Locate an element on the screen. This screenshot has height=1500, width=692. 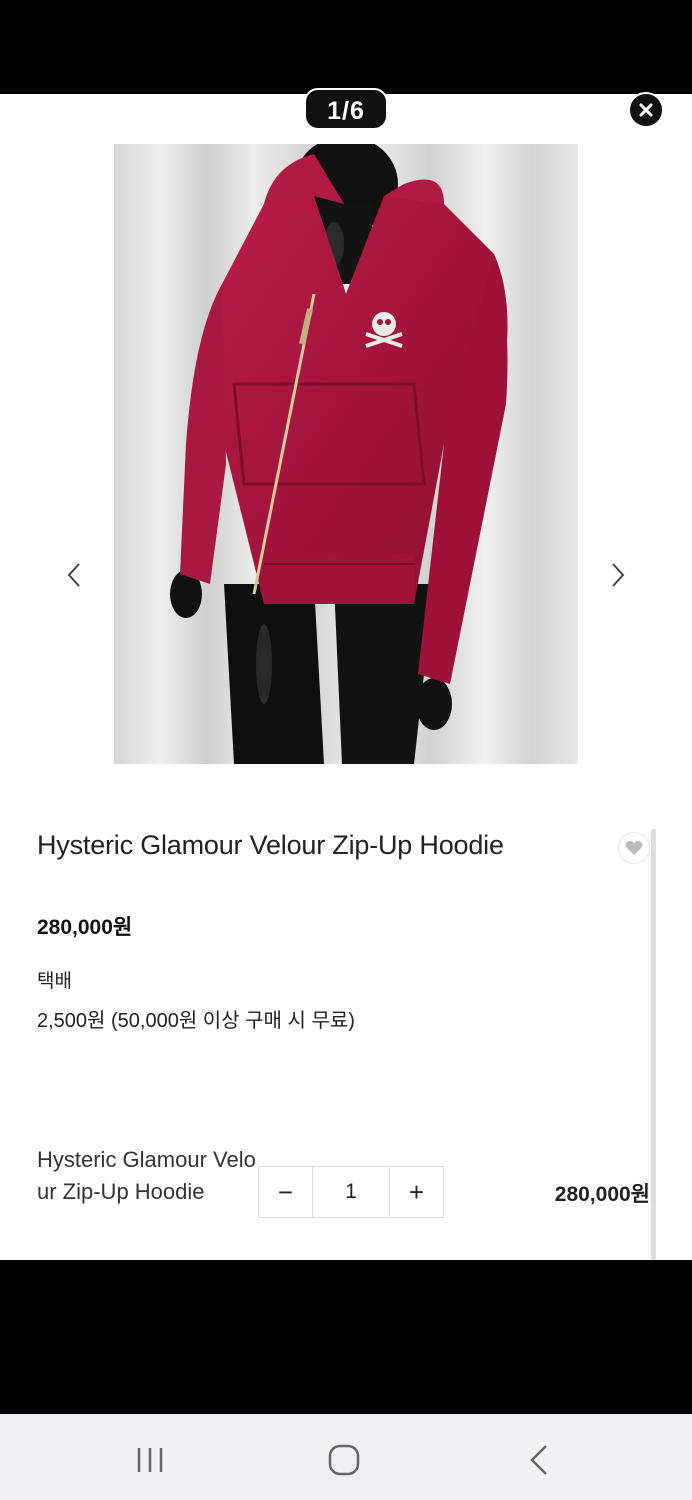
close-icon is located at coordinates (646, 110).